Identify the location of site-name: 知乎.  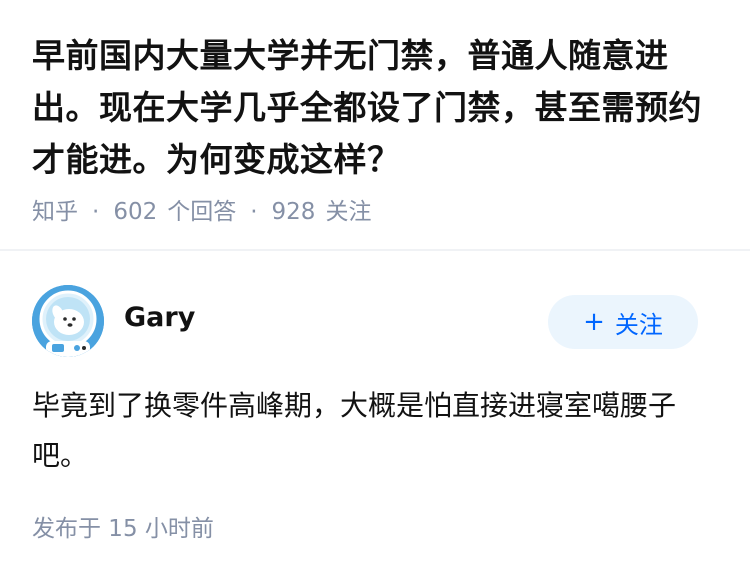
(55, 212).